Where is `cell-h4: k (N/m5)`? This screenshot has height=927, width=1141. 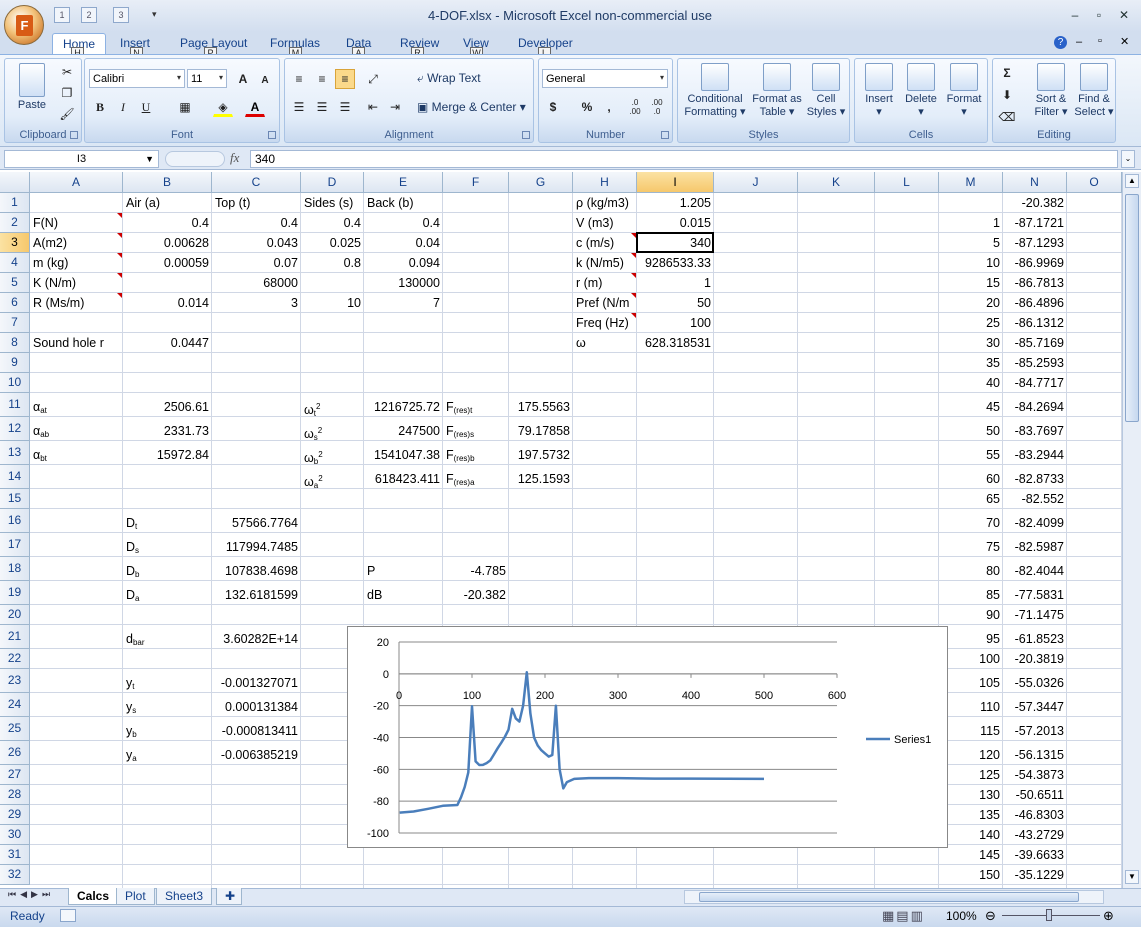 cell-h4: k (N/m5) is located at coordinates (605, 263).